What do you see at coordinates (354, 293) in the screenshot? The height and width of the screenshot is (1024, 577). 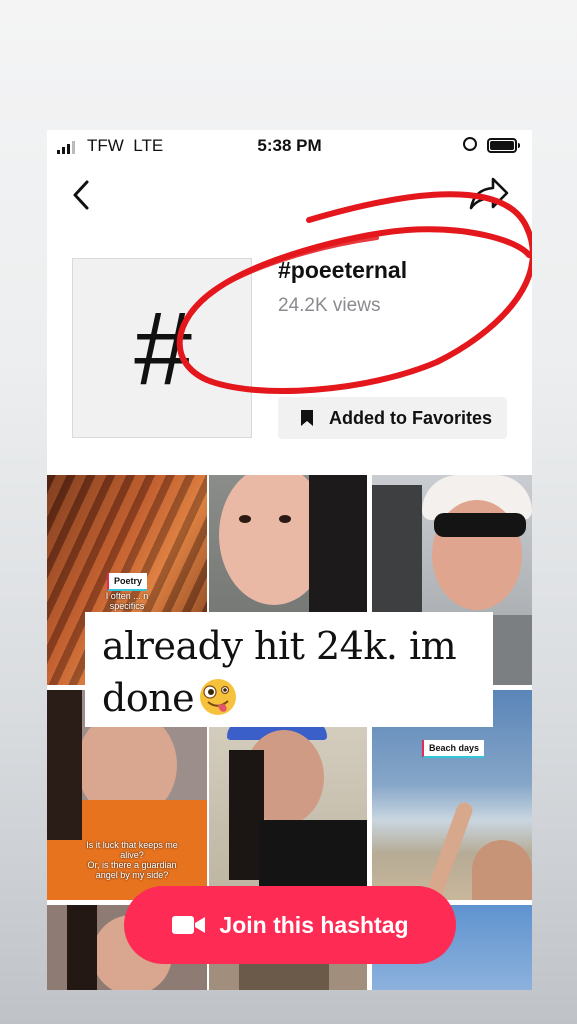 I see `red-annotation-scribble` at bounding box center [354, 293].